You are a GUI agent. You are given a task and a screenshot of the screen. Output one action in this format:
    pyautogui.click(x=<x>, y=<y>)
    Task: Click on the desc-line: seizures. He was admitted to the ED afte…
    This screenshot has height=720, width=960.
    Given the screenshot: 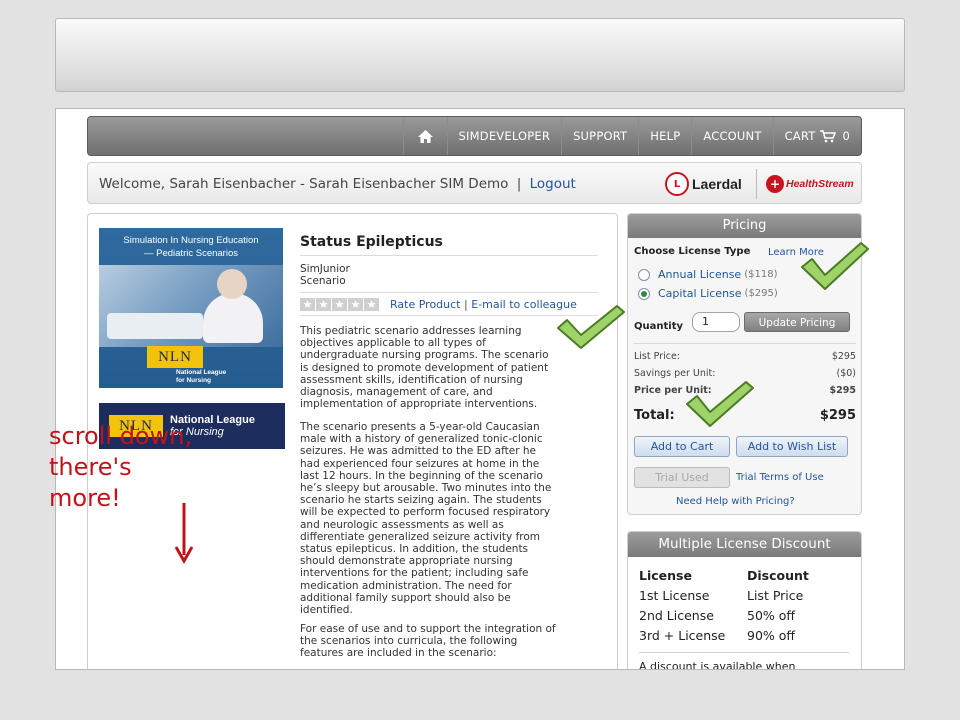 What is the action you would take?
    pyautogui.click(x=418, y=451)
    